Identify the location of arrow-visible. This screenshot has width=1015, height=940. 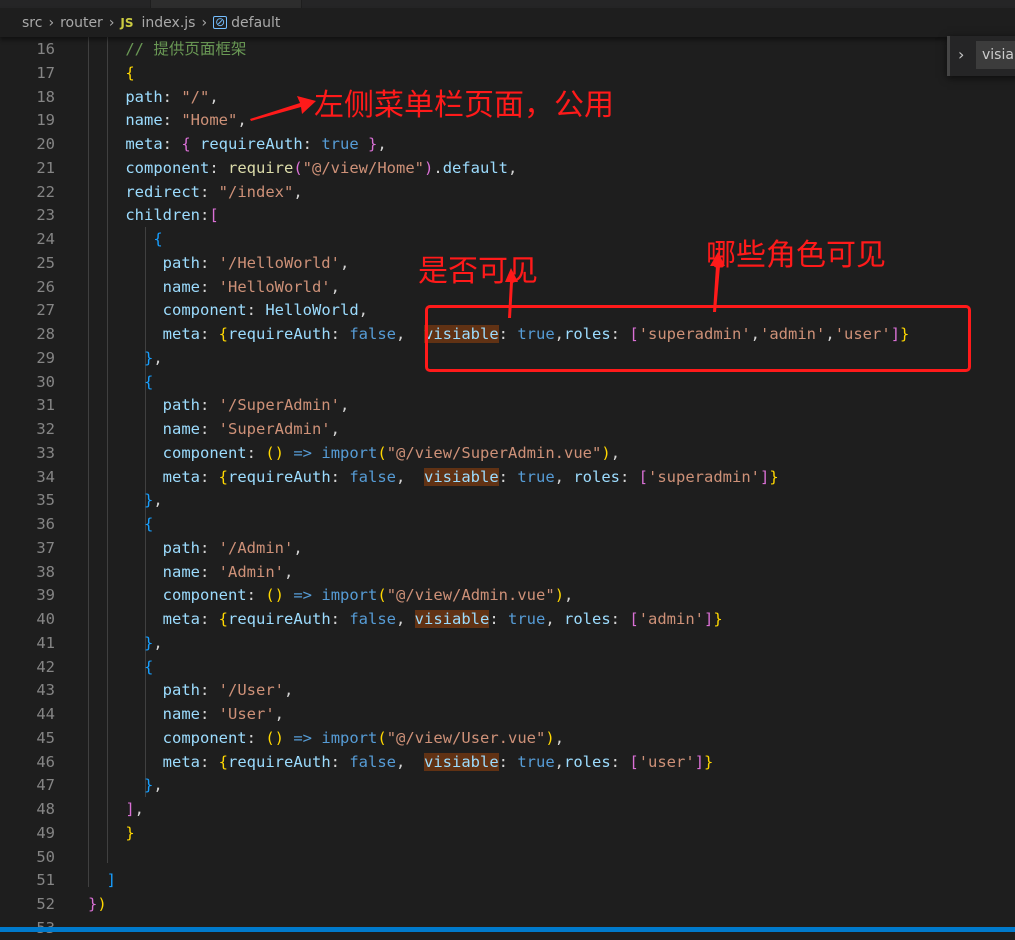
(511, 293).